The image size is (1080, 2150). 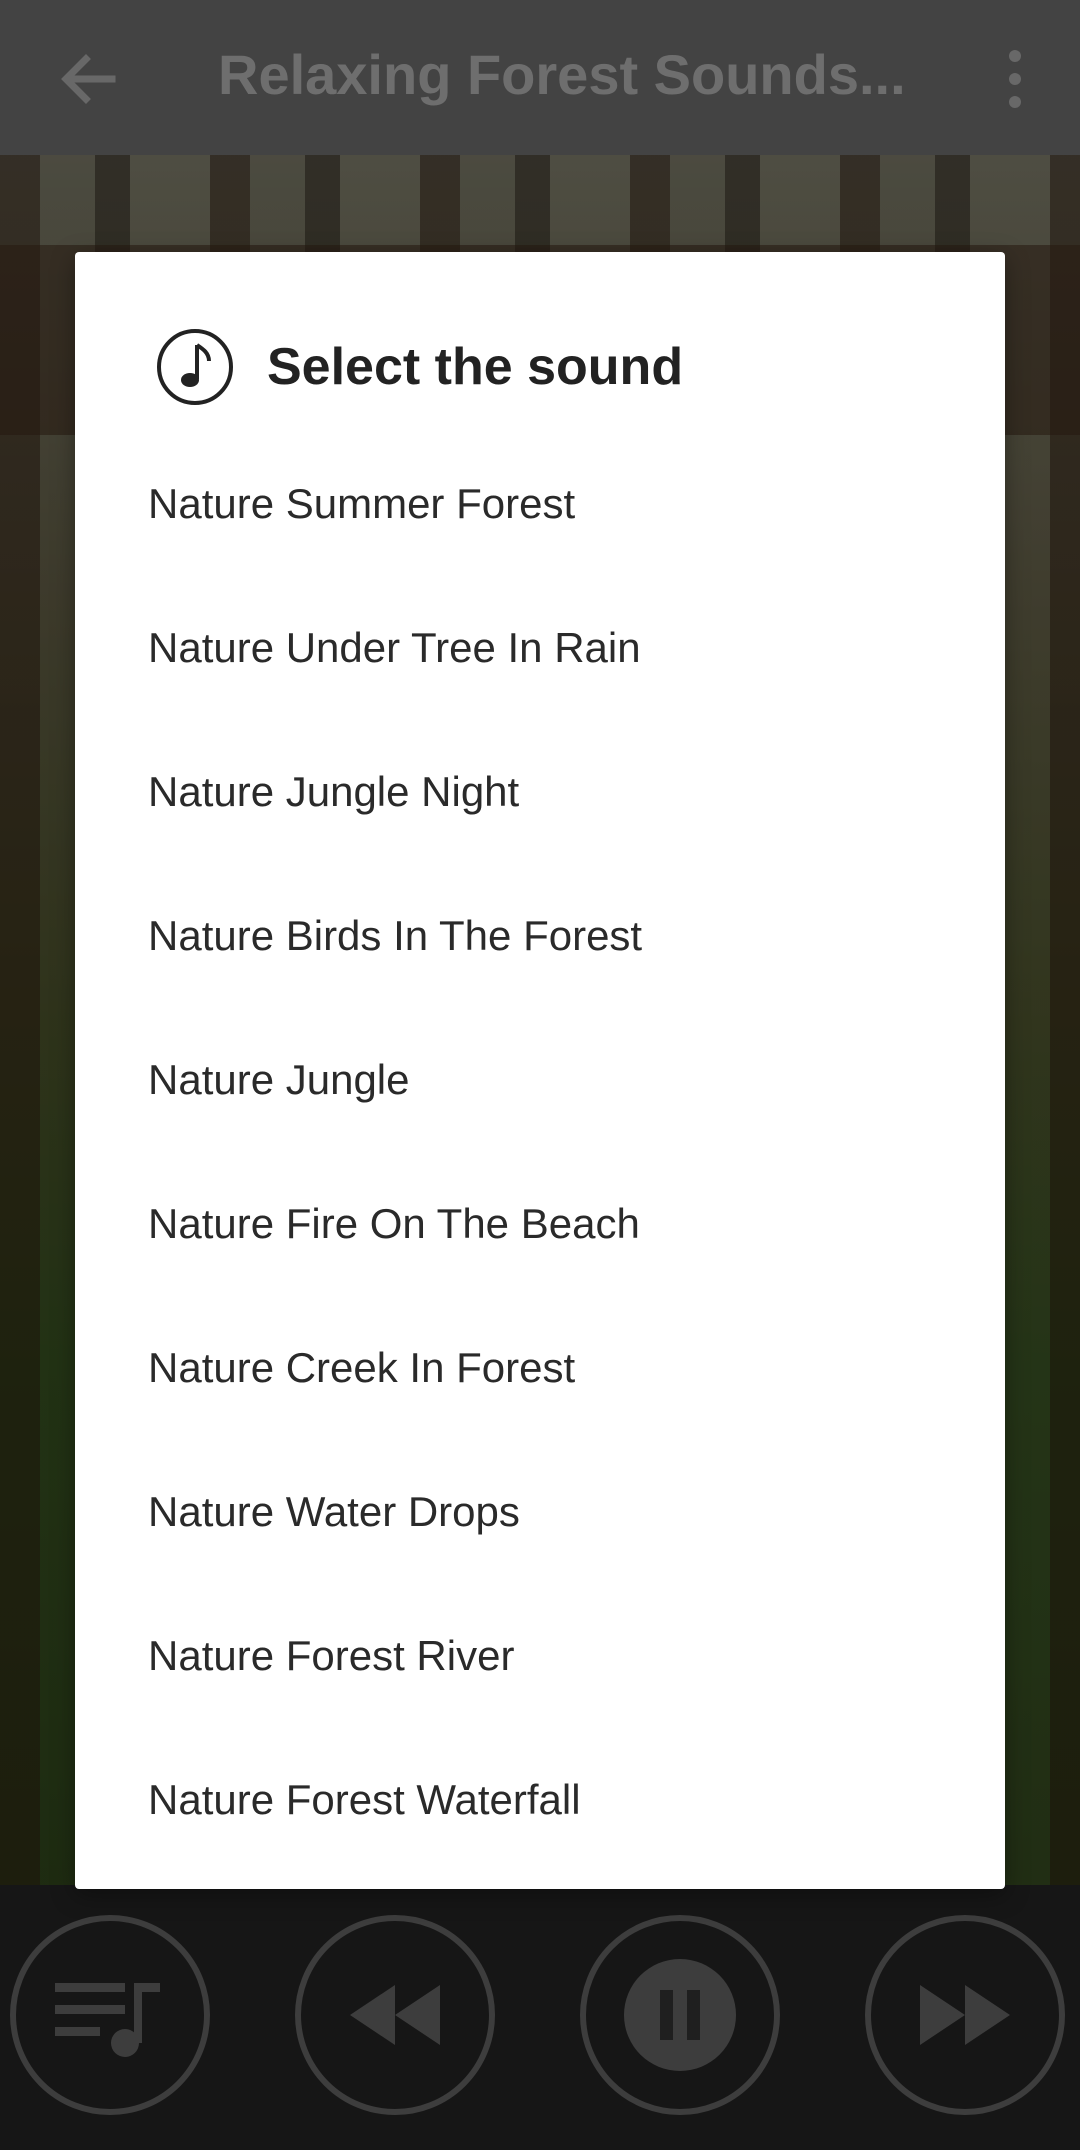 What do you see at coordinates (540, 1224) in the screenshot?
I see `sound-item-fire-on-beach: Nature Fire On The Beach` at bounding box center [540, 1224].